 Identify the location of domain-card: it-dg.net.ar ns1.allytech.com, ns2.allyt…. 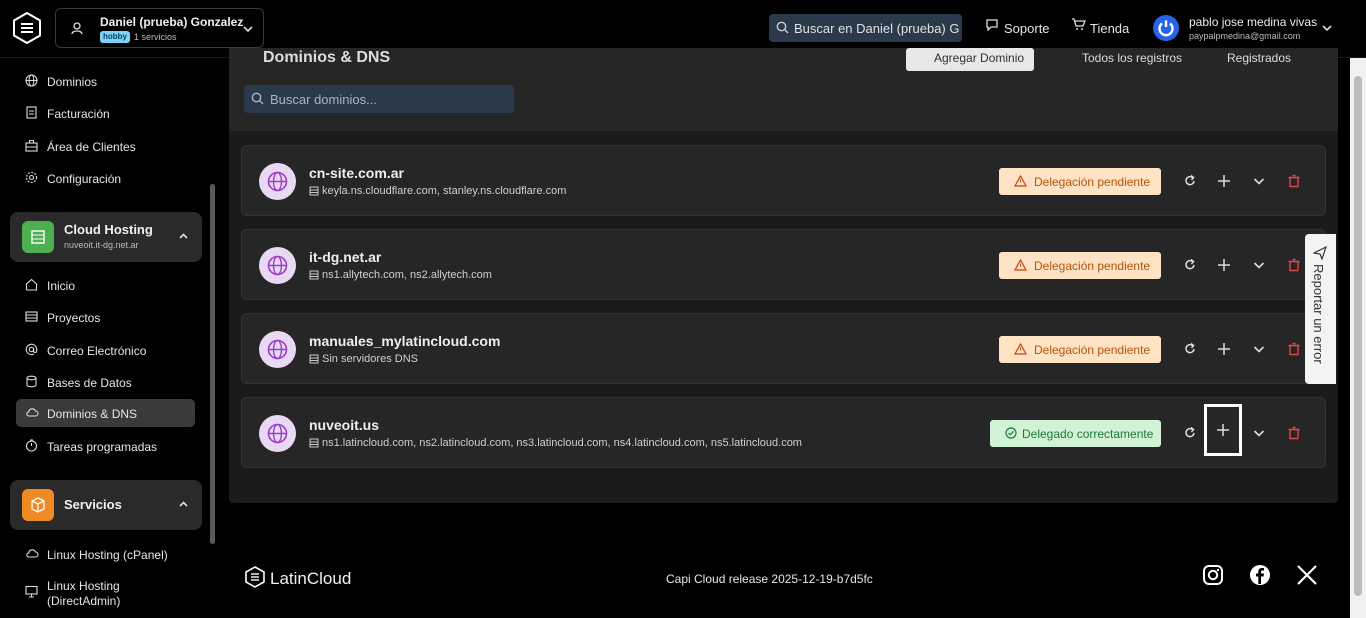
(783, 264).